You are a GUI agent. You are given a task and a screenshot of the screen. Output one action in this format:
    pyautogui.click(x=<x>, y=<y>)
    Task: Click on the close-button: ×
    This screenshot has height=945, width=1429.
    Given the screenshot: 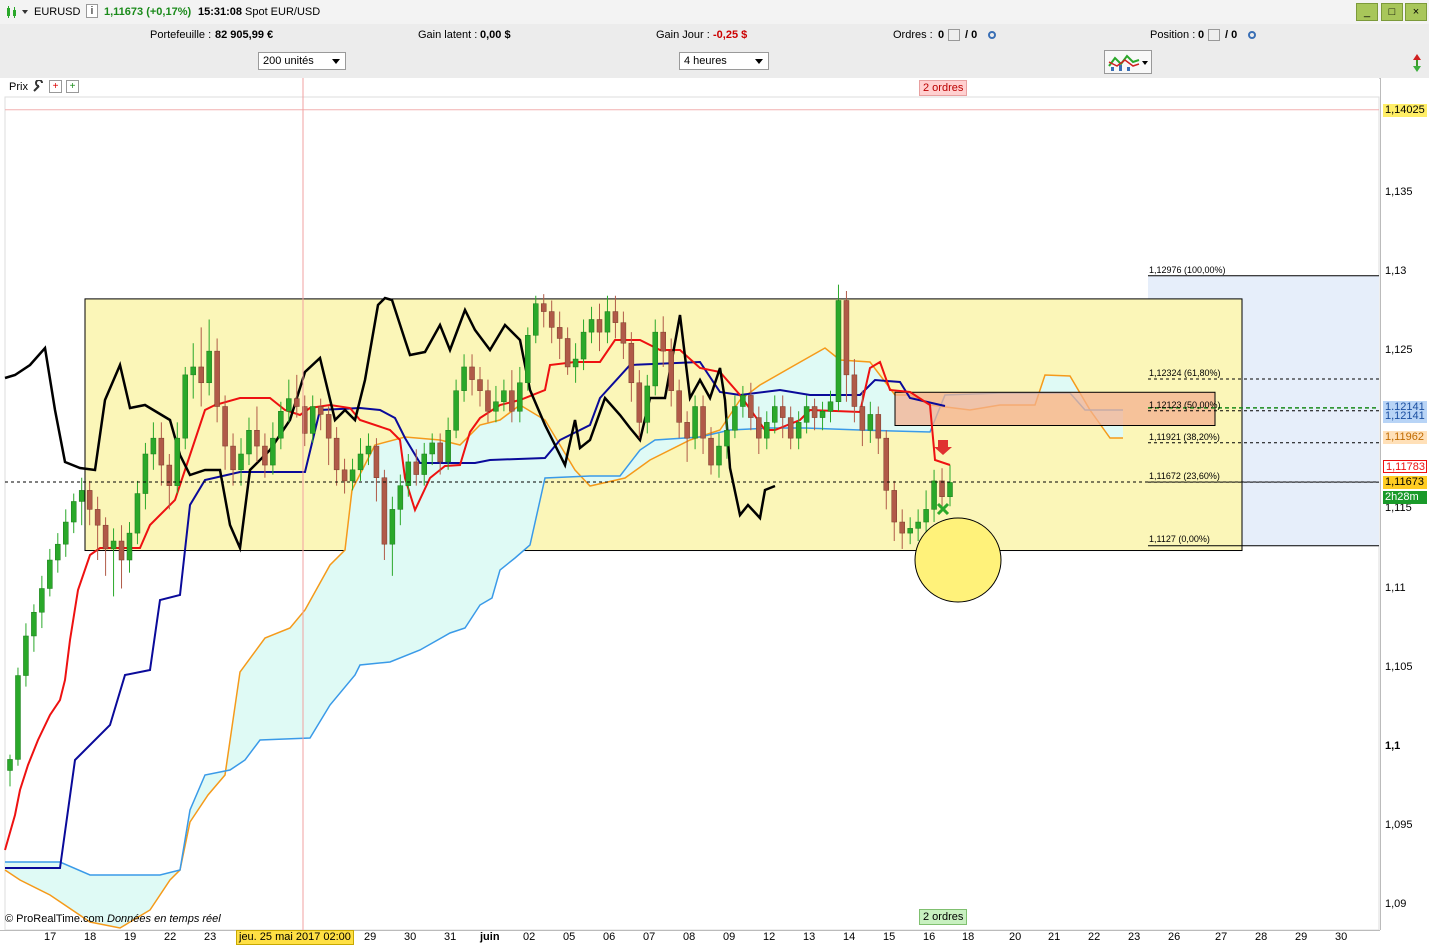 What is the action you would take?
    pyautogui.click(x=1416, y=12)
    